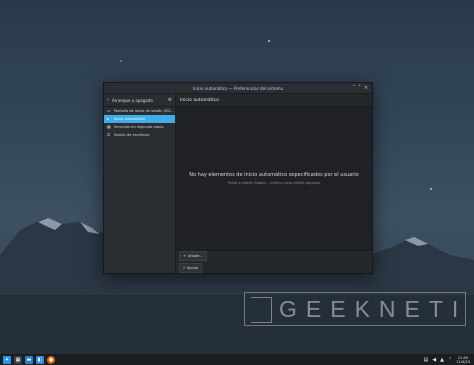 This screenshot has height=365, width=474. Describe the element at coordinates (274, 261) in the screenshot. I see `footer-bar: + Añadir... ? Ayuda` at that location.